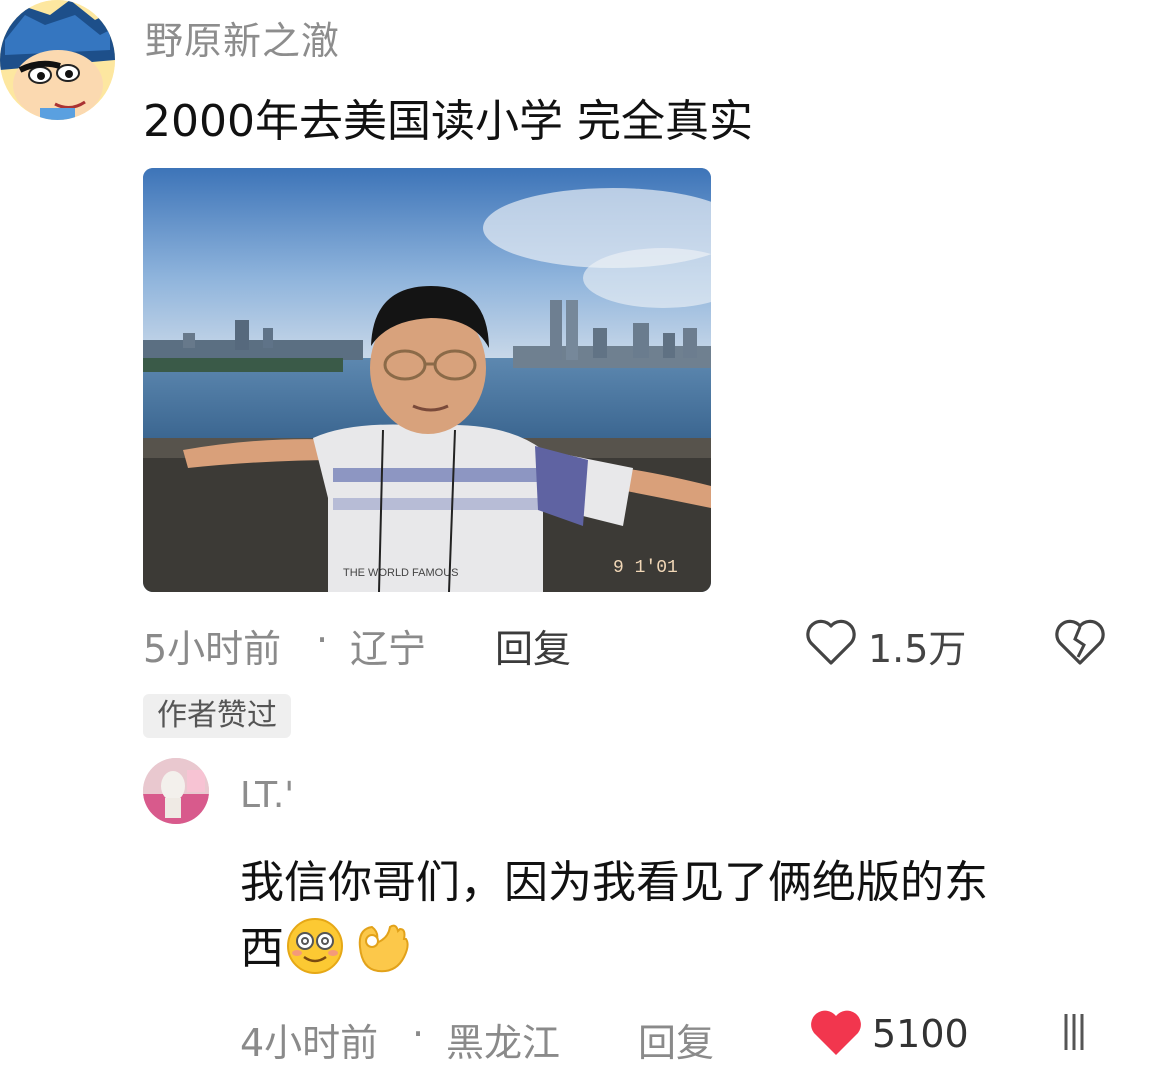  I want to click on comment-location: 辽宁, so click(388, 649).